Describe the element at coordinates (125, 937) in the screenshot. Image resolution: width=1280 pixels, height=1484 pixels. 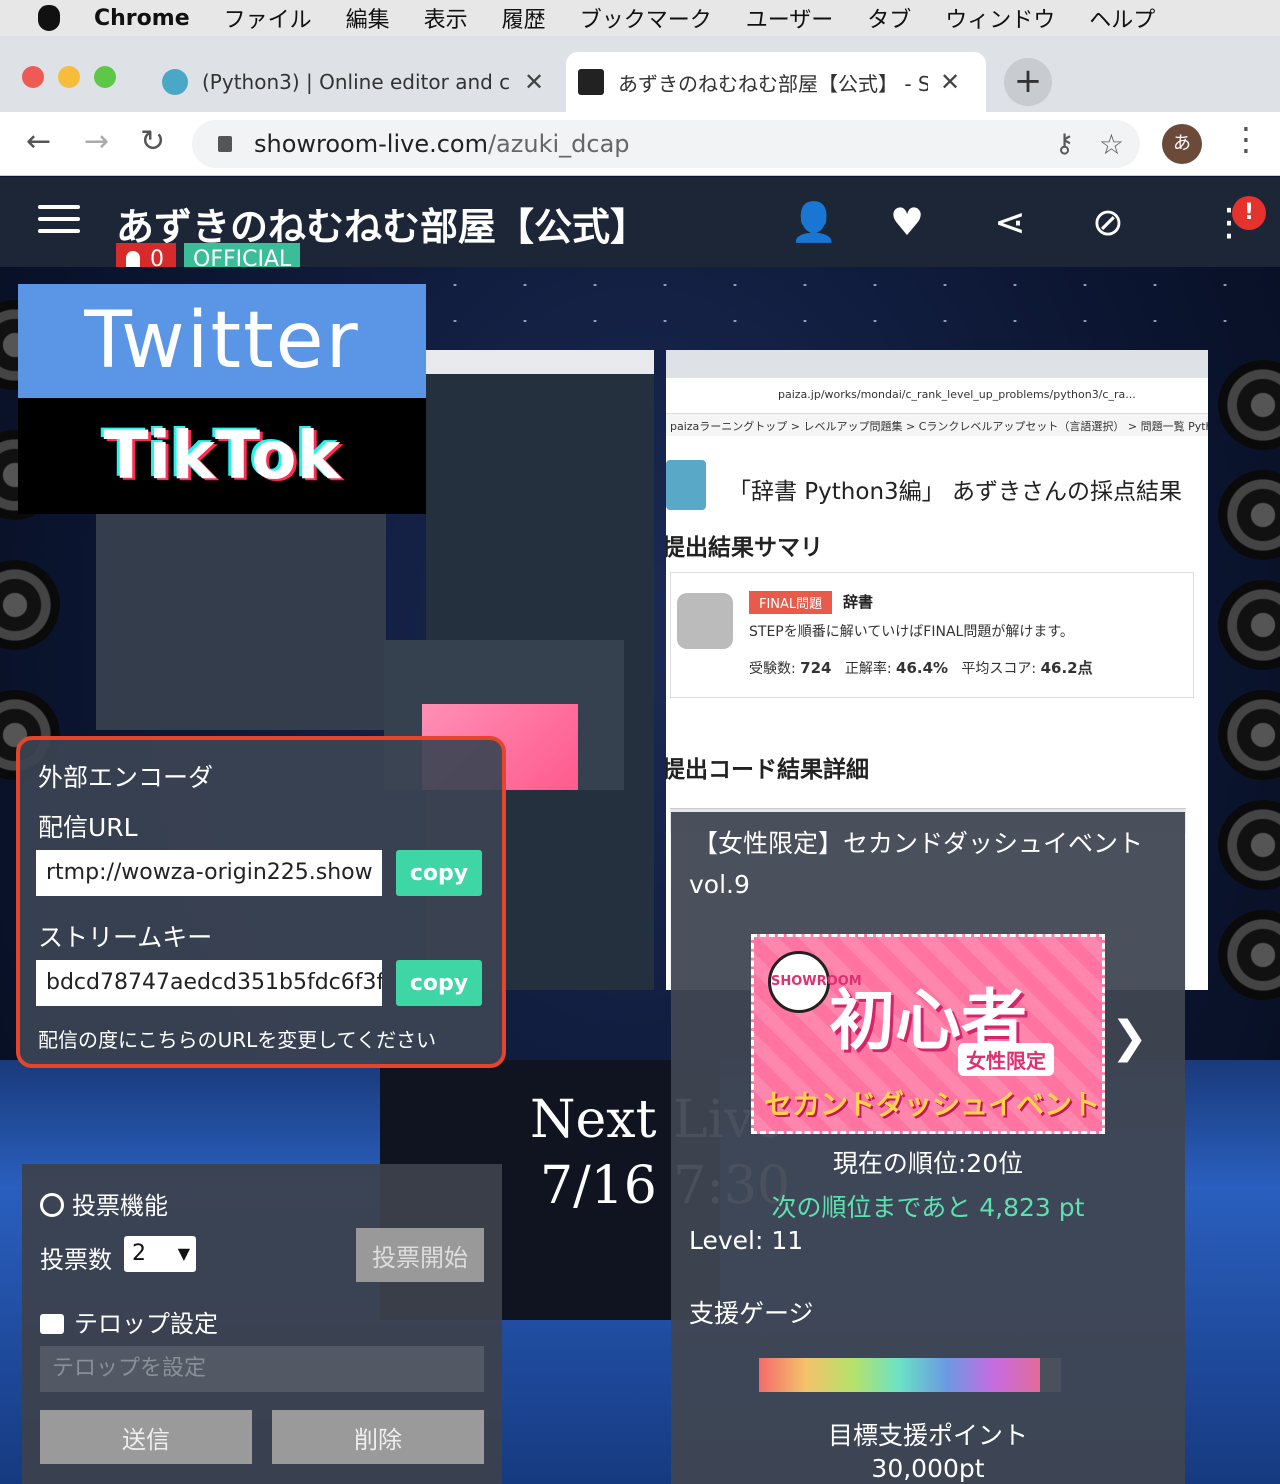
I see `stream-key-label: ストリームキー` at that location.